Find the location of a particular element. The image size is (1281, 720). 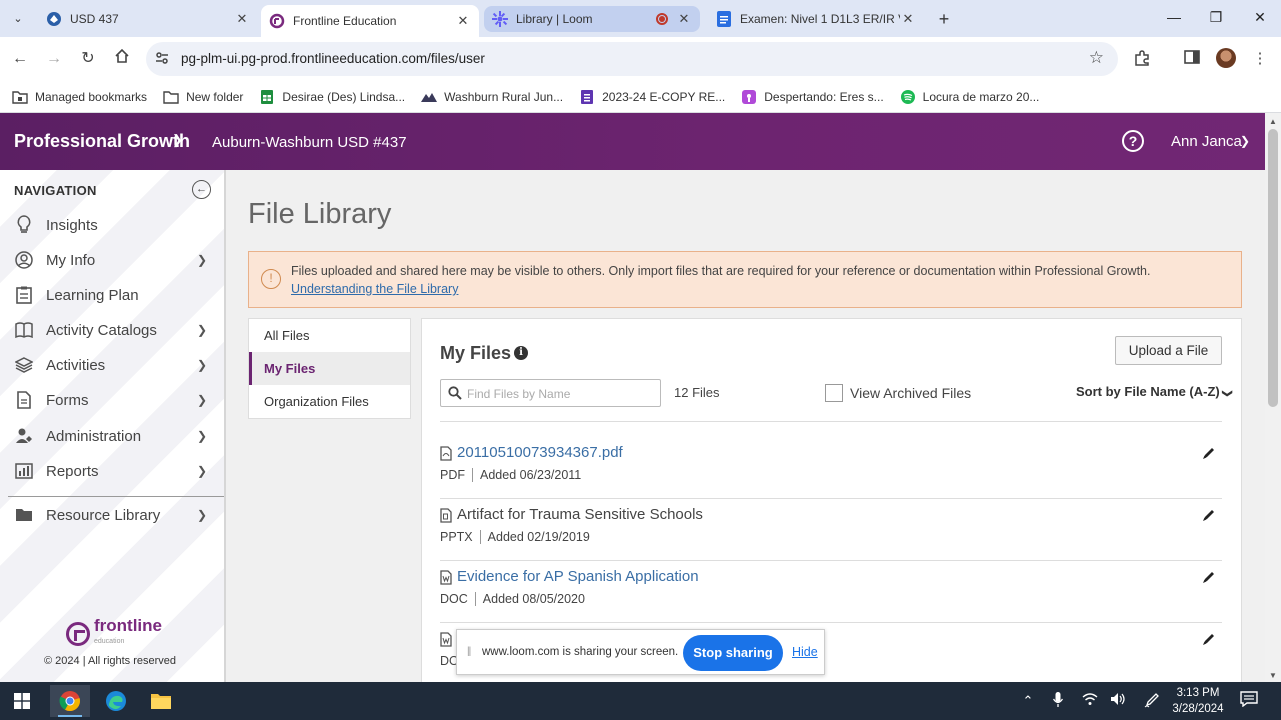

extensions-icon is located at coordinates (1142, 59).